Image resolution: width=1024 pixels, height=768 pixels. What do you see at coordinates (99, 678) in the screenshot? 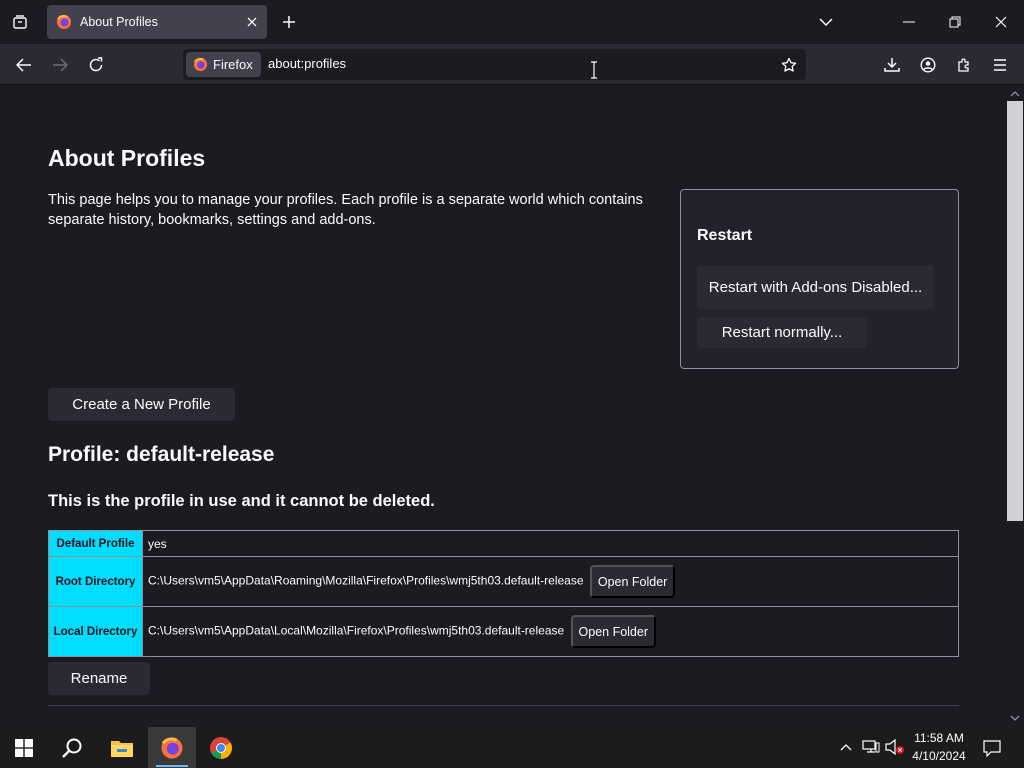
I see `rename-button: Rename` at bounding box center [99, 678].